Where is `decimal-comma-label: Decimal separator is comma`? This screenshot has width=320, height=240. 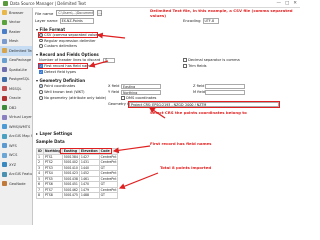 decimal-comma-label: Decimal separator is comma is located at coordinates (214, 60).